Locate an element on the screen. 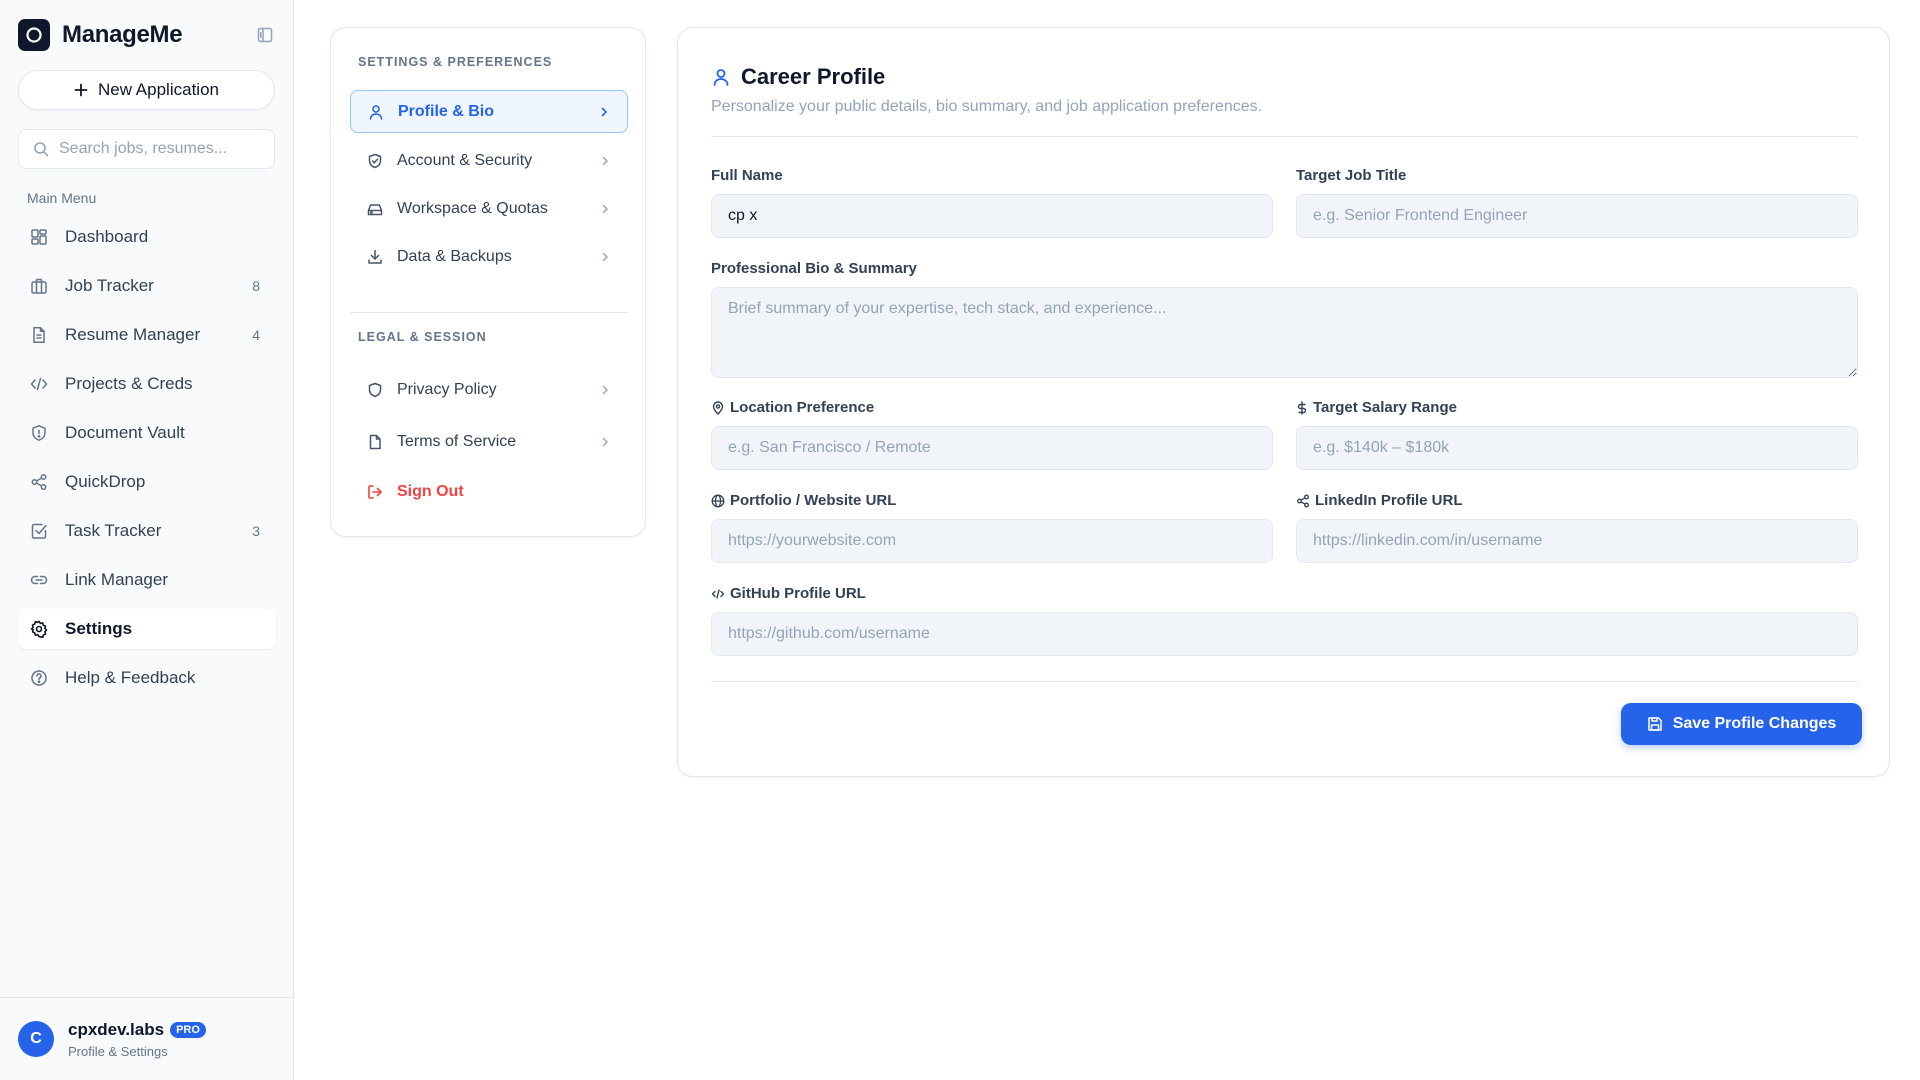 The height and width of the screenshot is (1080, 1920). full-name-label: Full Name is located at coordinates (747, 175).